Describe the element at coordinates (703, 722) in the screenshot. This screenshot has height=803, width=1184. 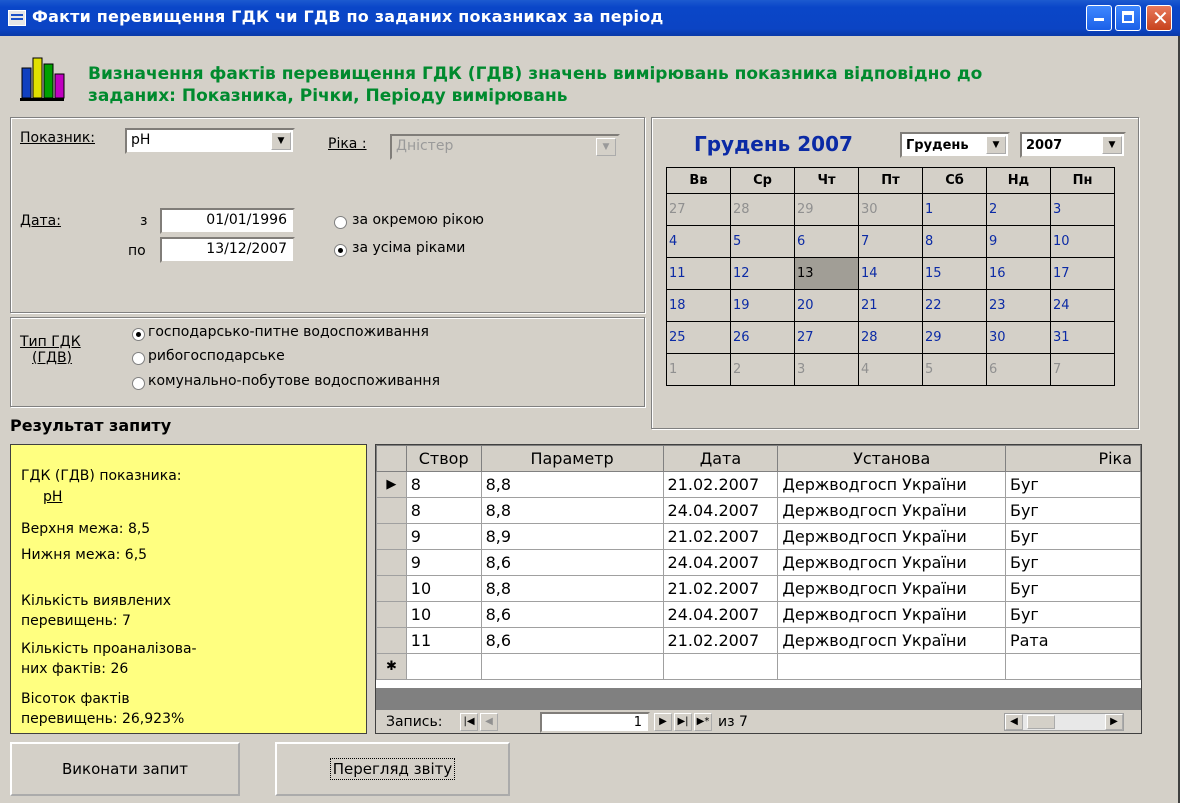
I see `new-record-button: ▶*` at that location.